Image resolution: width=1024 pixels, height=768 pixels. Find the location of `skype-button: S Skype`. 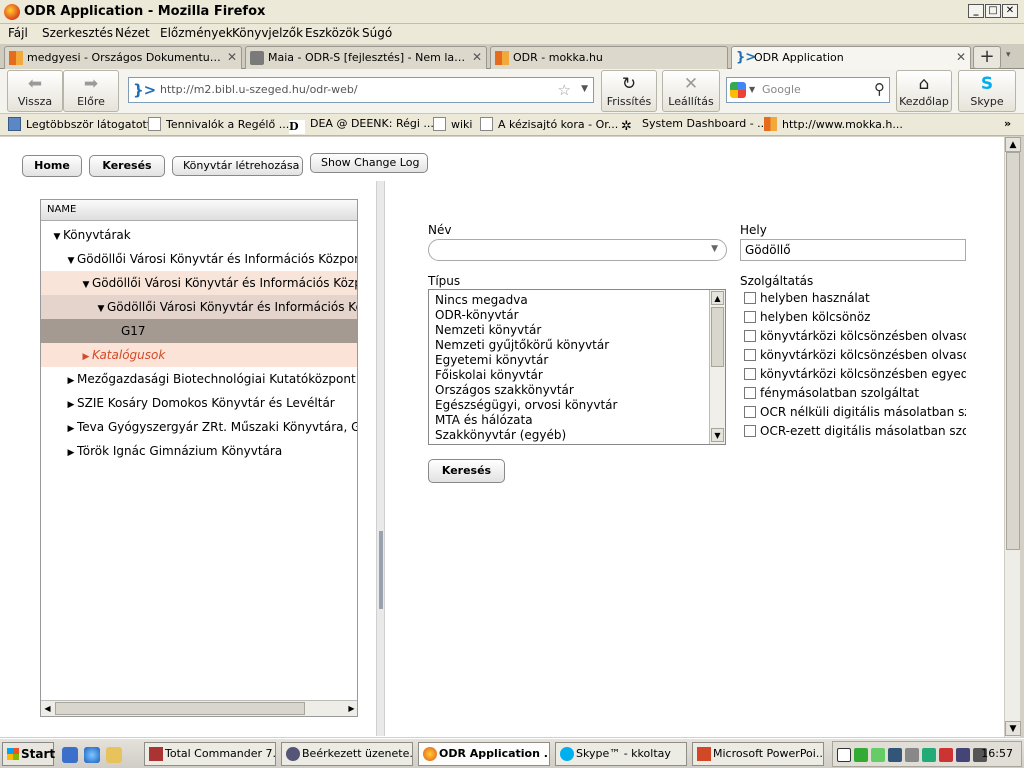

skype-button: S Skype is located at coordinates (987, 91).